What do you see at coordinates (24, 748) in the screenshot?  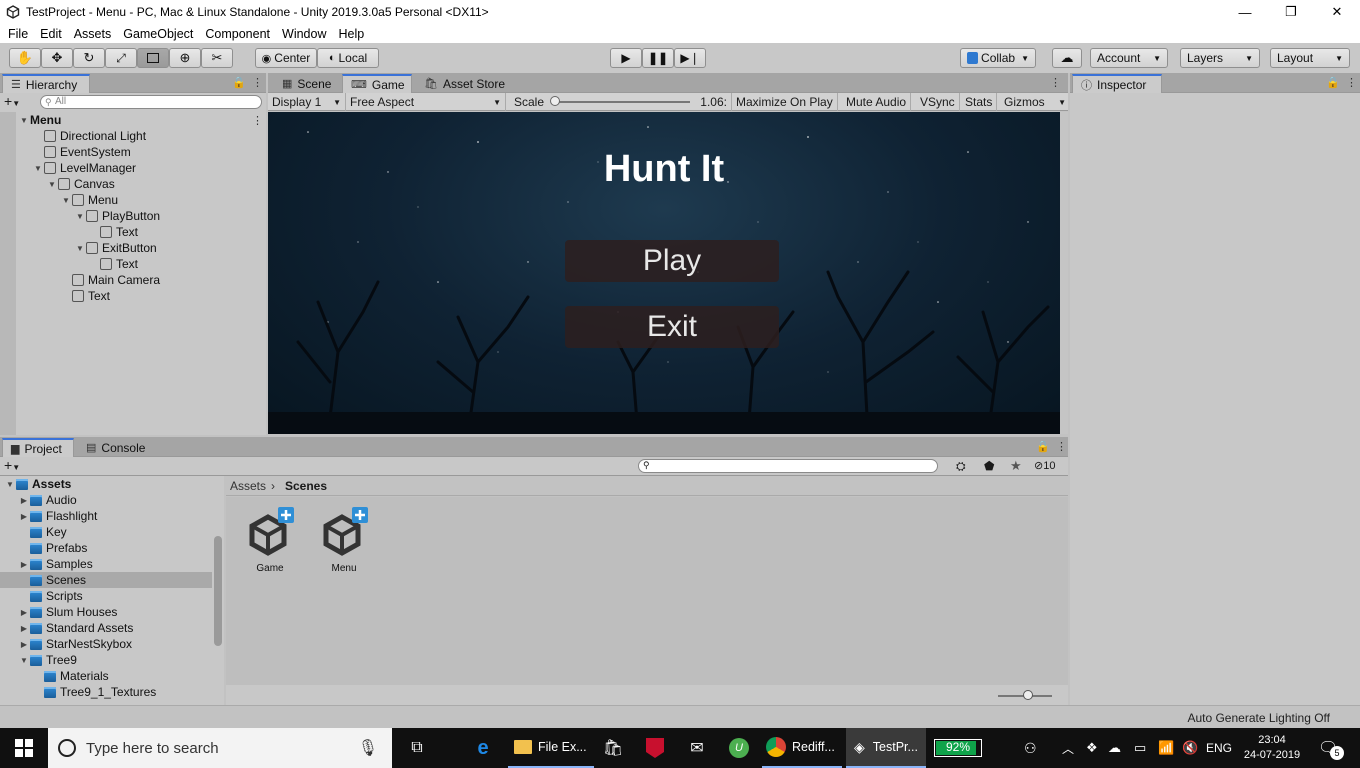 I see `start-button` at bounding box center [24, 748].